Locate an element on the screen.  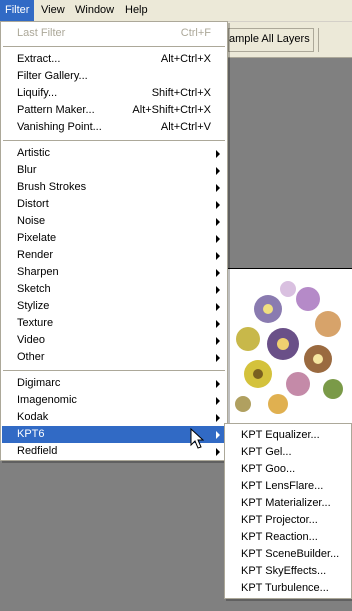
menu-item-pixelate: Pixelate is located at coordinates (114, 238).